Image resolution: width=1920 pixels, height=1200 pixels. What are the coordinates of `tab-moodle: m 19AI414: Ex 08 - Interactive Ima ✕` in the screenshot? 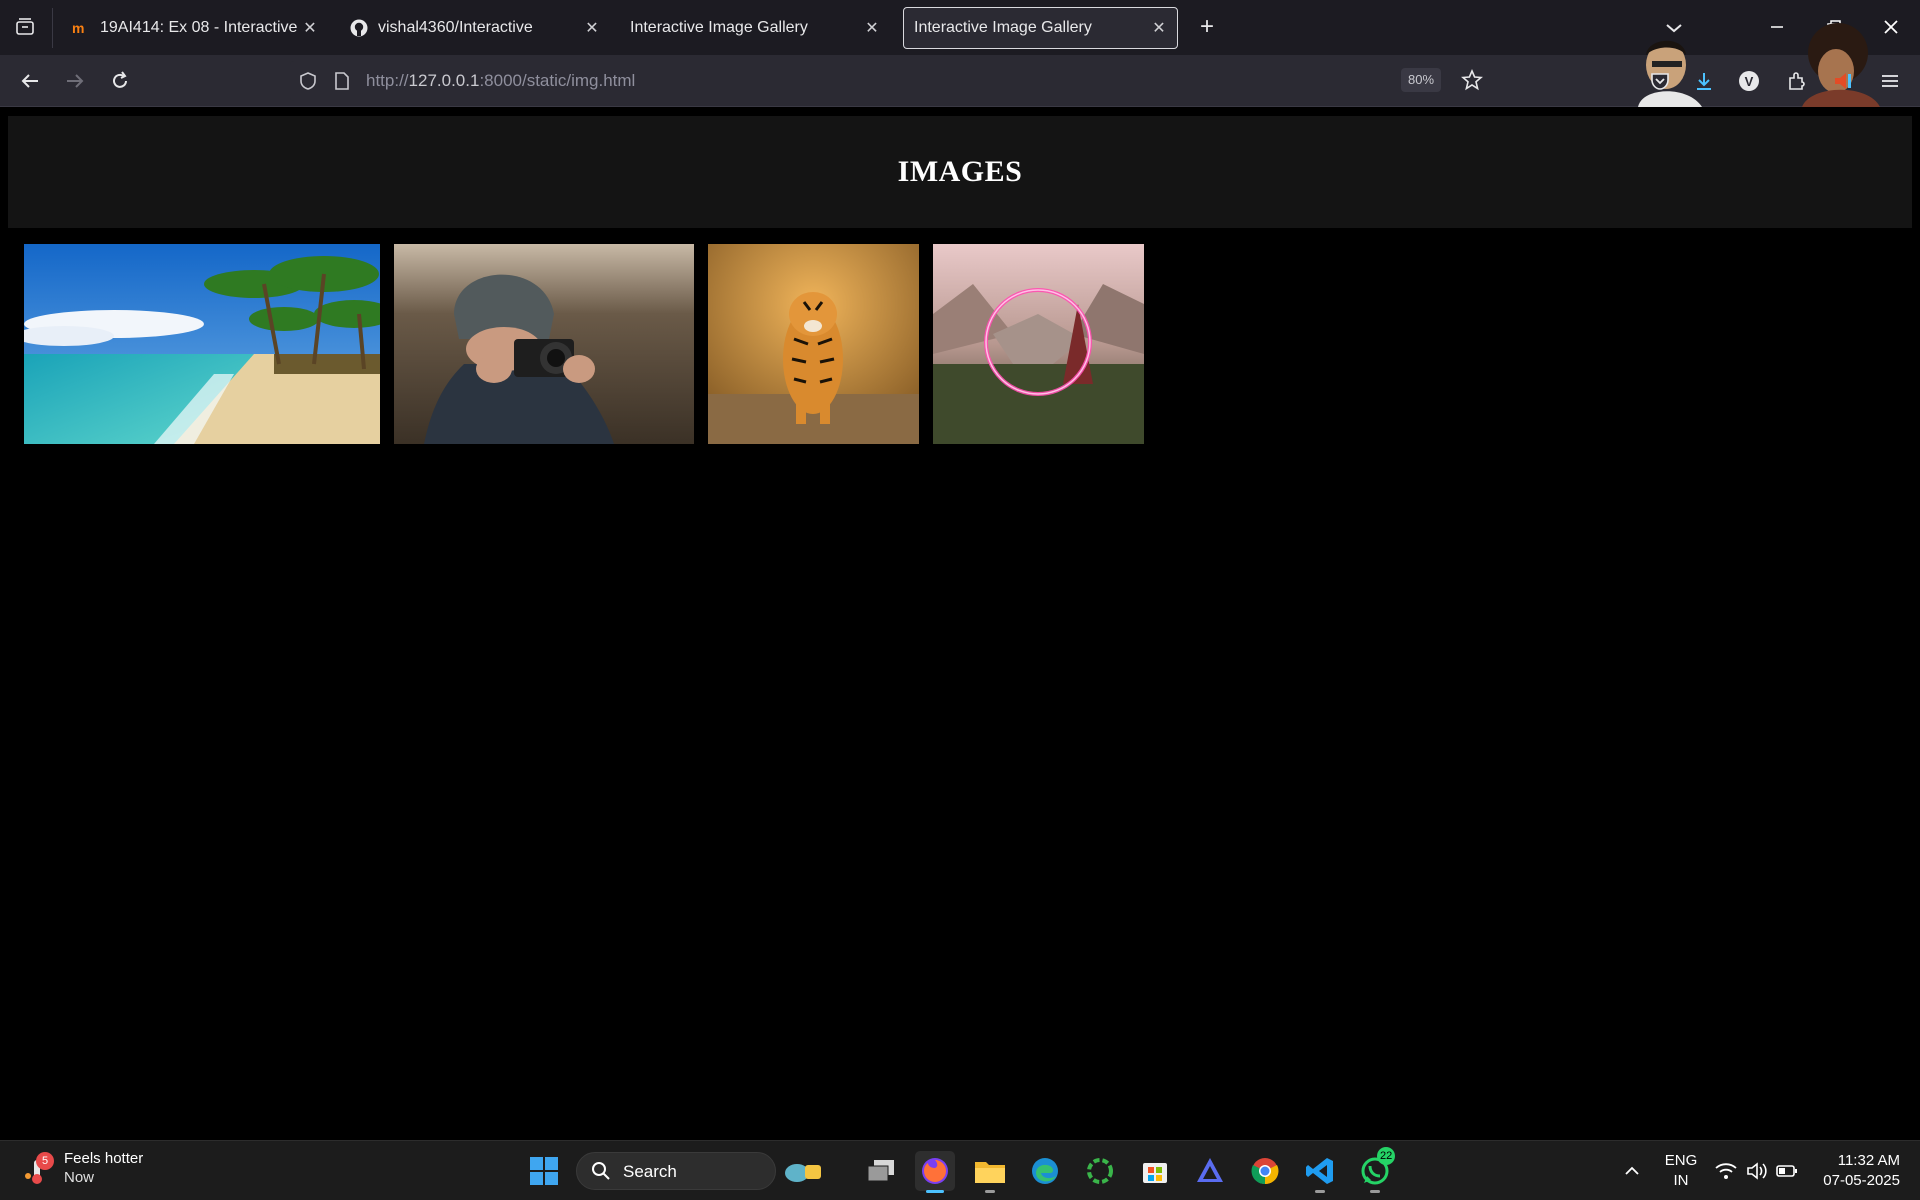 It's located at (195, 28).